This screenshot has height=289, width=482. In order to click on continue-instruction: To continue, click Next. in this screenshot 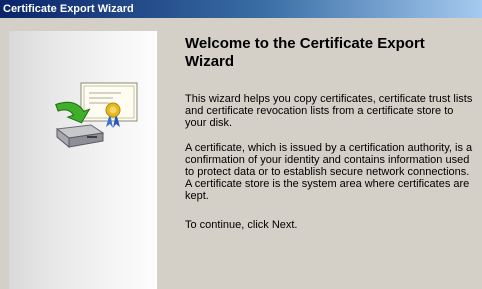, I will do `click(241, 225)`.